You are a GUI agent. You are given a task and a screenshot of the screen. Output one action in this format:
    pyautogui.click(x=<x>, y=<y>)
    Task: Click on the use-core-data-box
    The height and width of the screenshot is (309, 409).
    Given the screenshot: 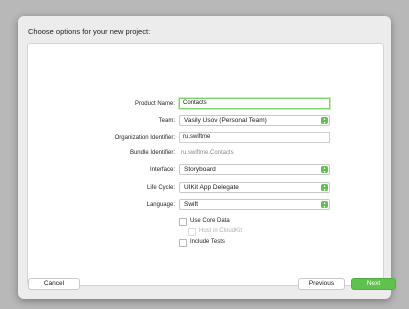 What is the action you would take?
    pyautogui.click(x=183, y=222)
    